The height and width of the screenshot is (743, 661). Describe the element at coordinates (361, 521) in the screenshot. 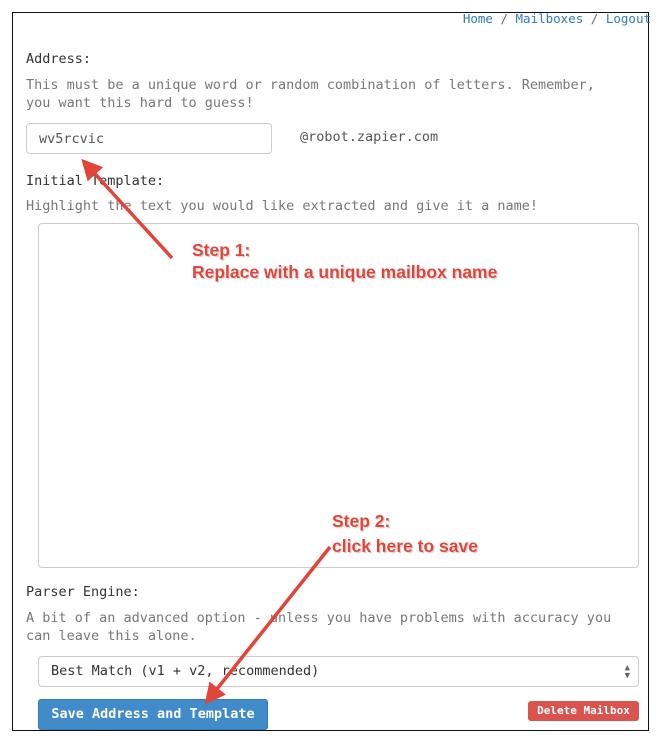

I see `step2-title: Step 2:` at that location.